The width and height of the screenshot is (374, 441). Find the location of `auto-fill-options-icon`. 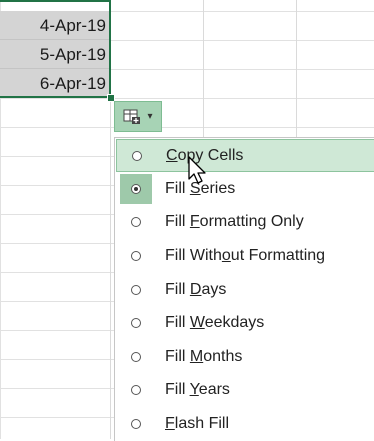

auto-fill-options-icon is located at coordinates (132, 116).